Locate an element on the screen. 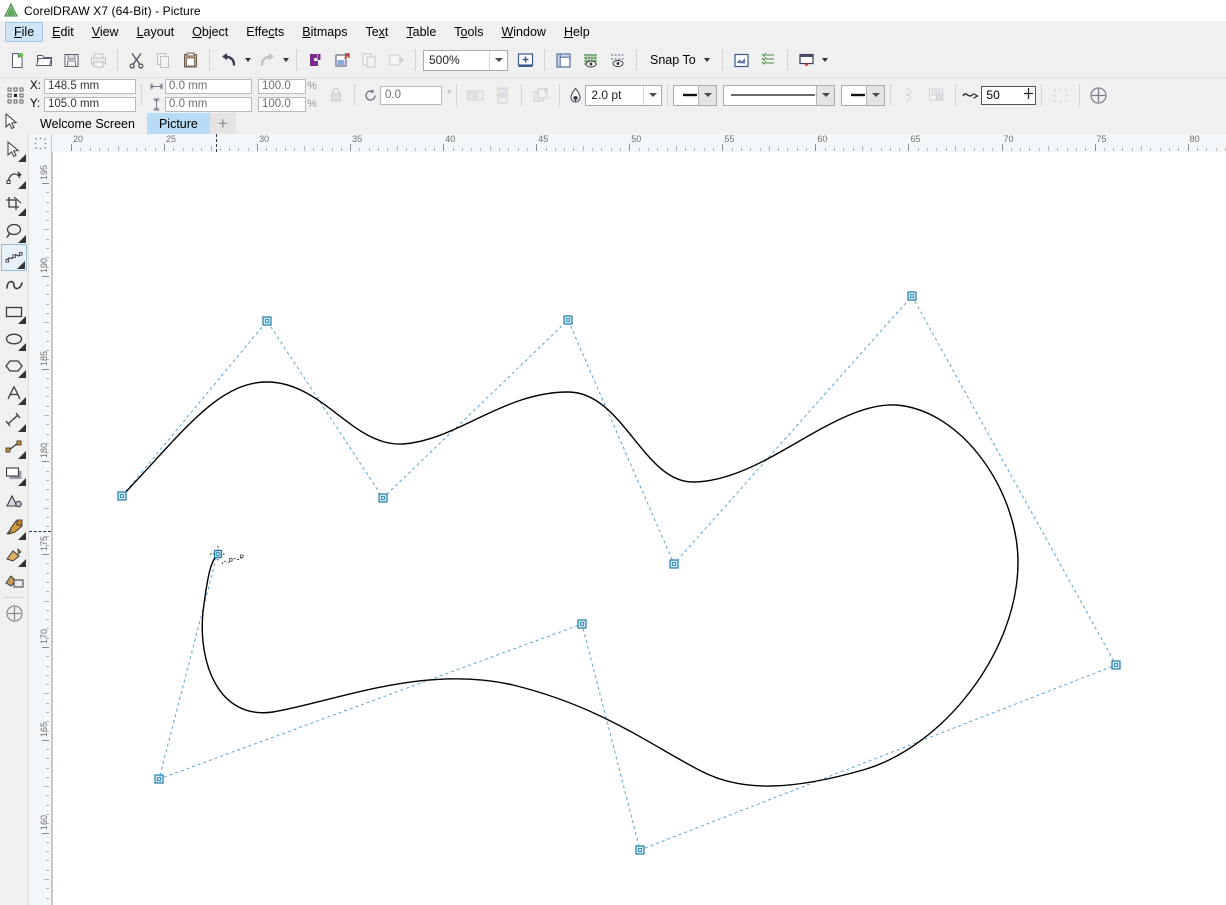  outline-width-combo: 2.0 pt is located at coordinates (624, 95).